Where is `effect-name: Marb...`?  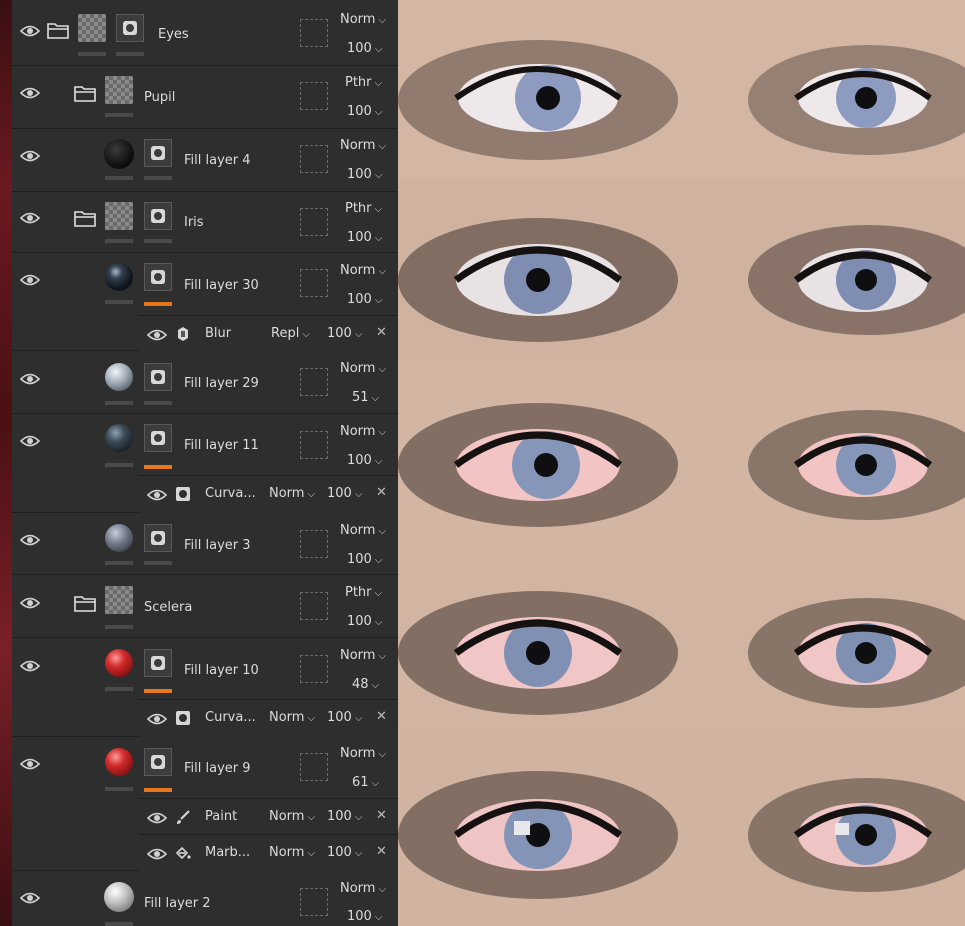 effect-name: Marb... is located at coordinates (227, 852).